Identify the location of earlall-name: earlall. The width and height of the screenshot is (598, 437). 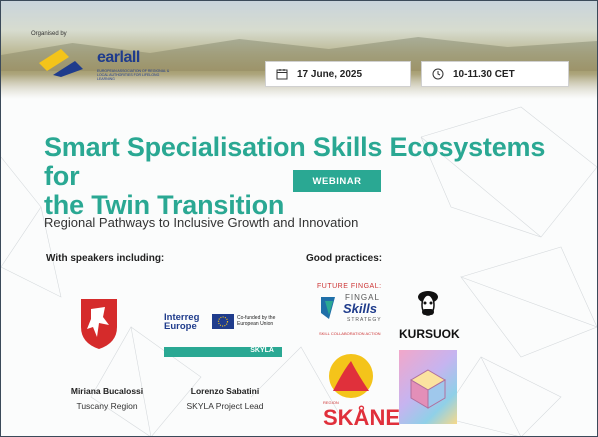
(118, 57).